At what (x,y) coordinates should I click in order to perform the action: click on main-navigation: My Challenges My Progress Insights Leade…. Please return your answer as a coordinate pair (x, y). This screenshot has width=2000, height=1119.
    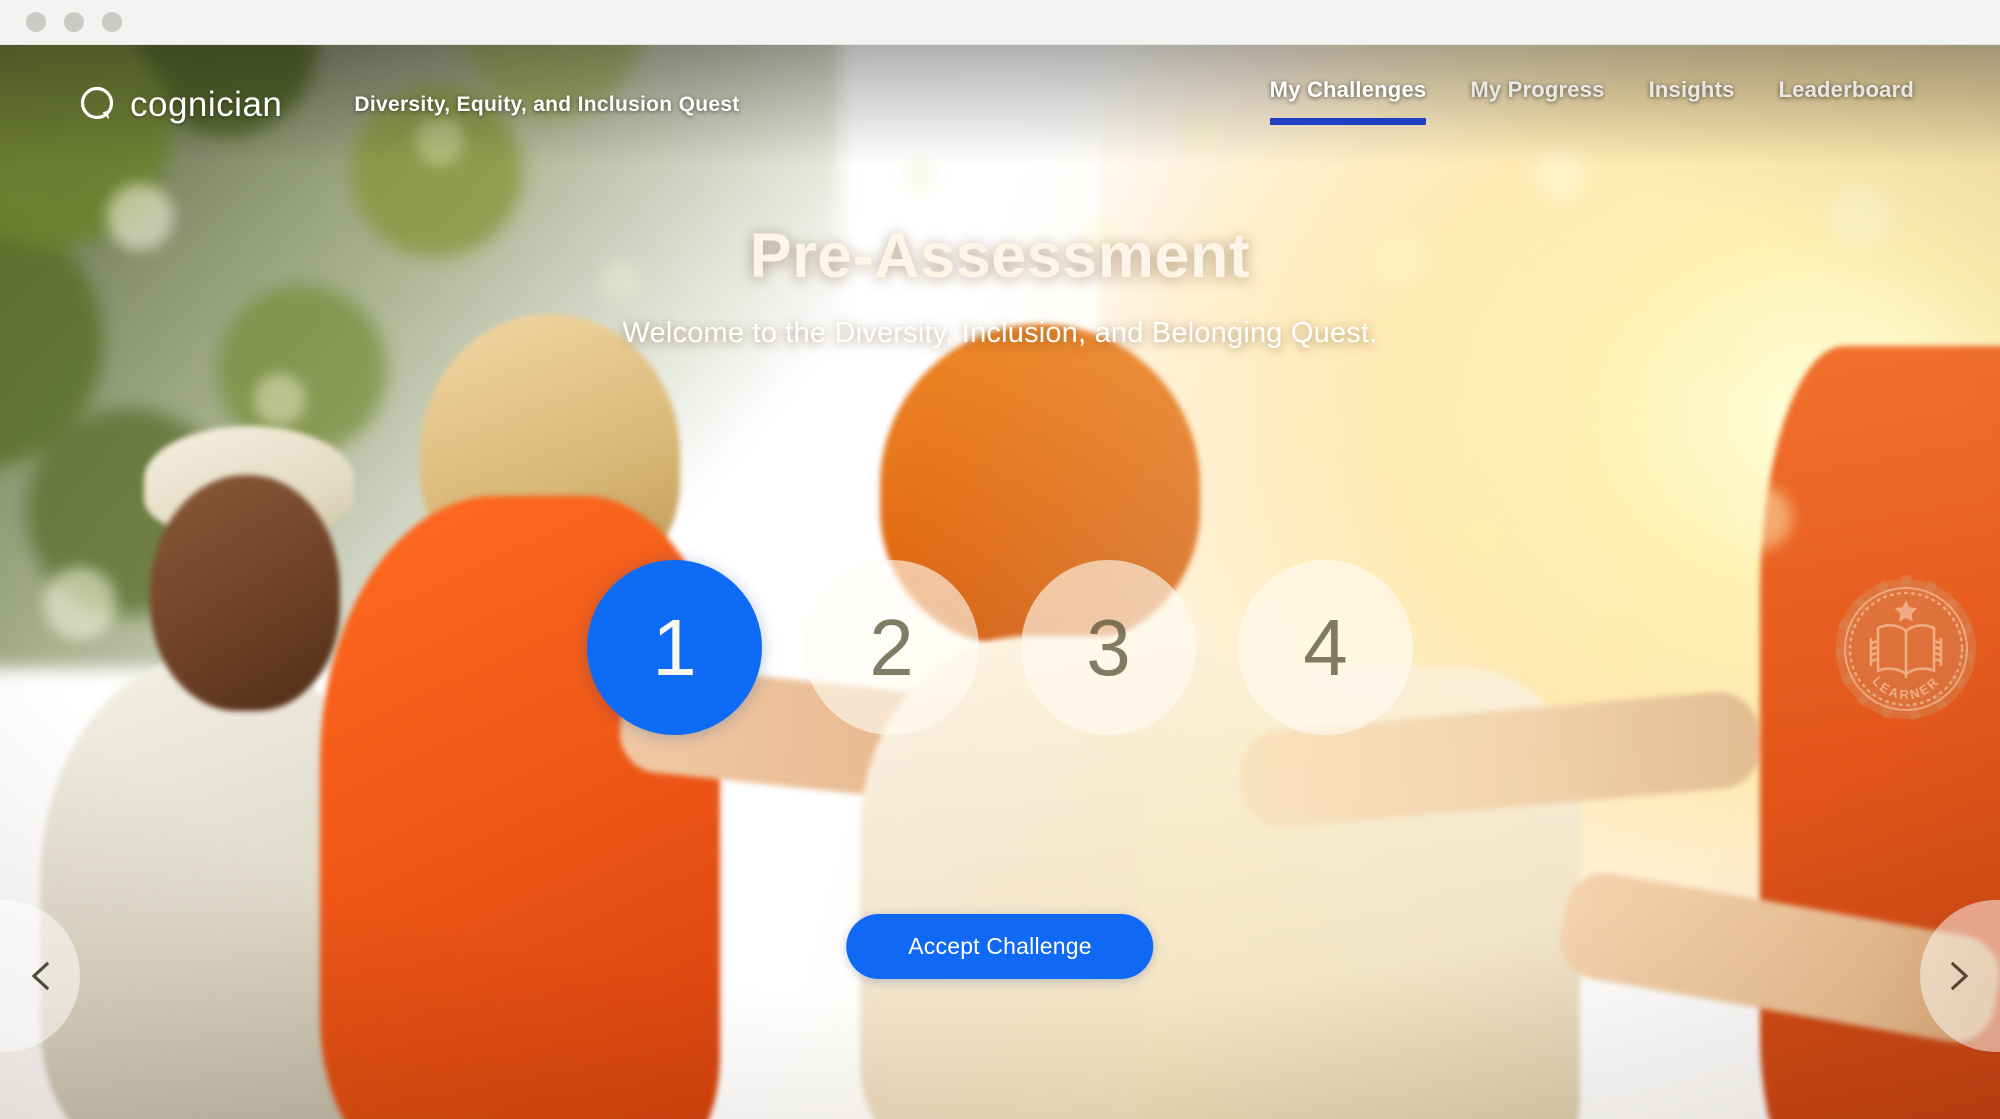
    Looking at the image, I should click on (1592, 105).